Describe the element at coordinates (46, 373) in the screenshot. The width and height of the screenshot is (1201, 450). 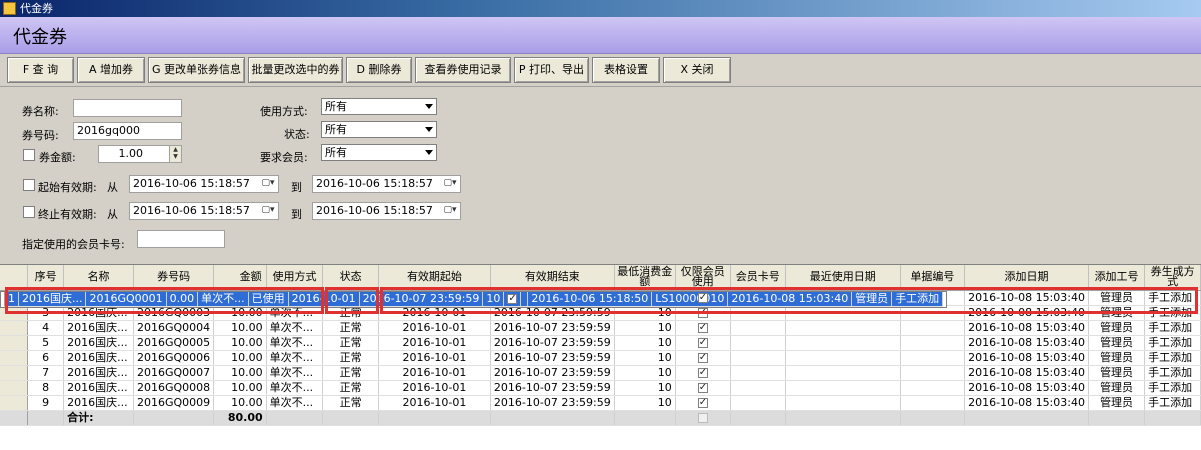
I see `table-cell: 7` at that location.